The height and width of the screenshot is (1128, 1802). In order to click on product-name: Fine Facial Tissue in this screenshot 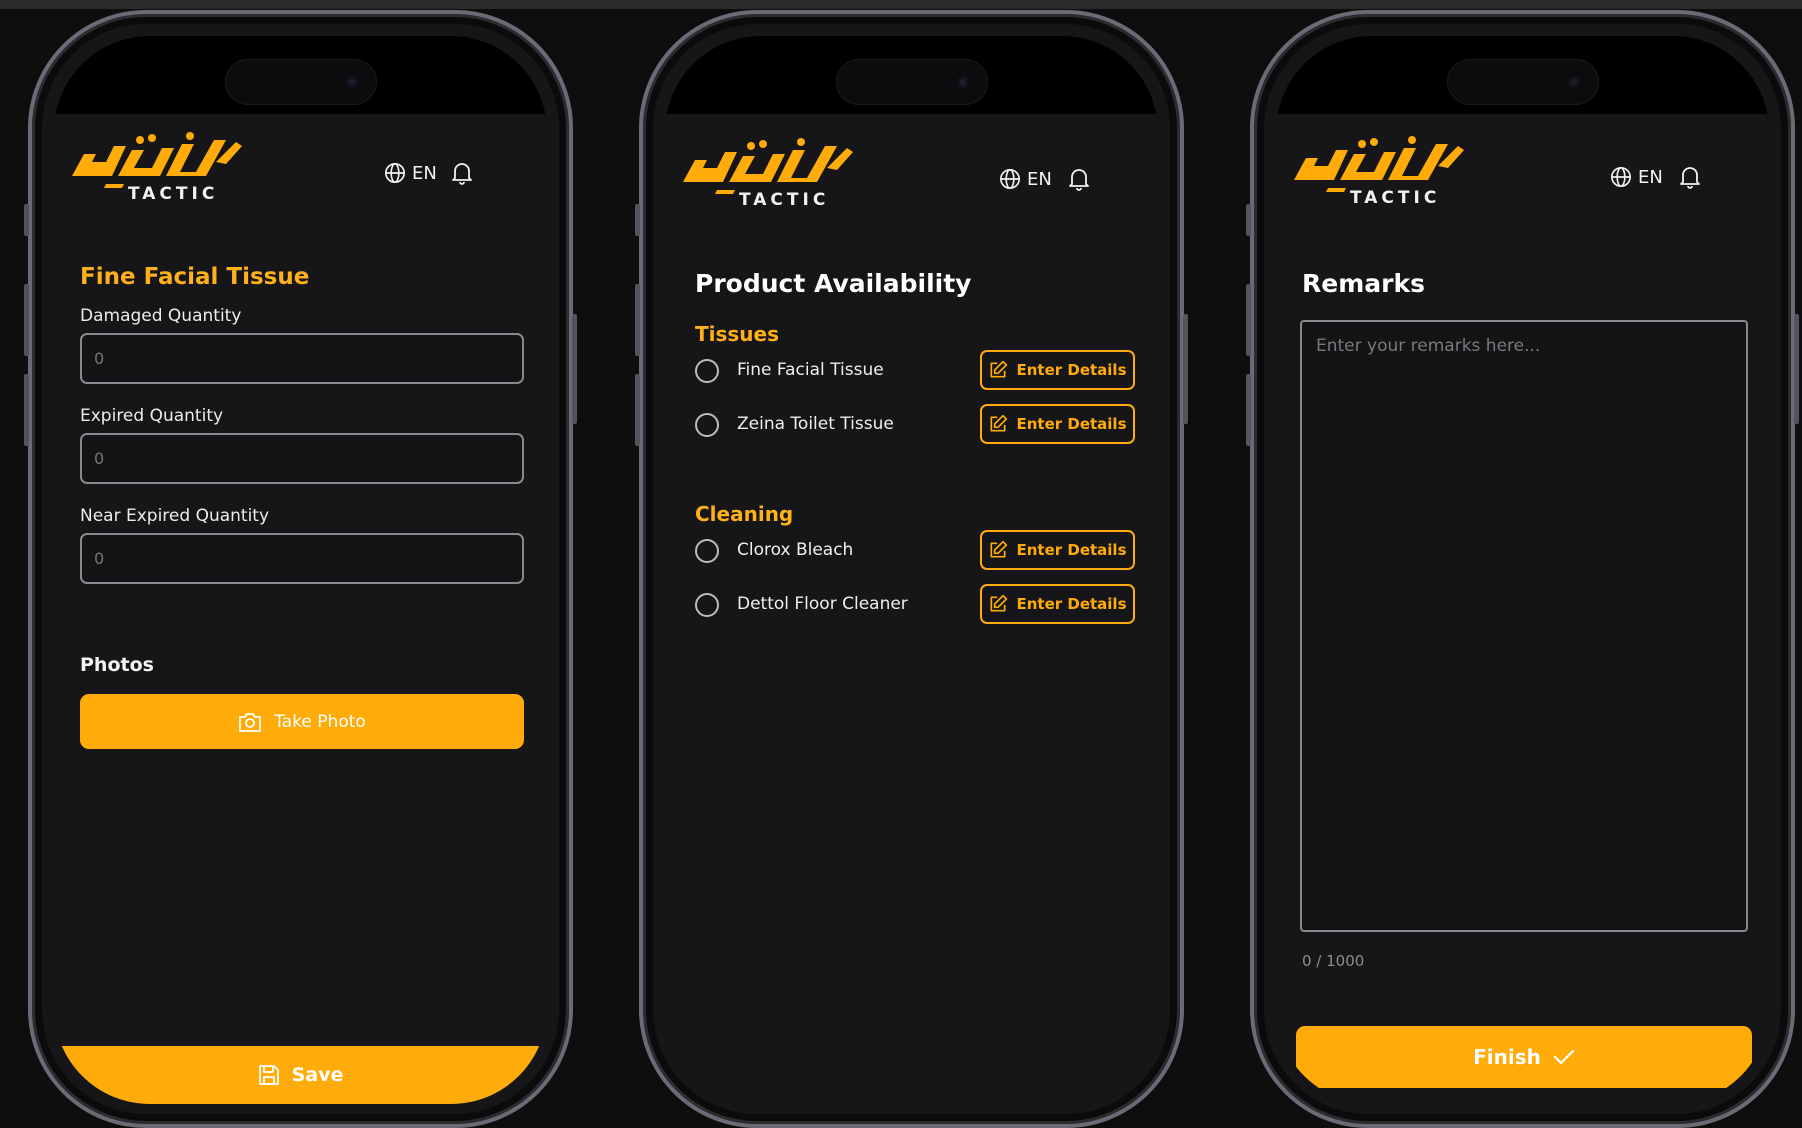, I will do `click(810, 370)`.